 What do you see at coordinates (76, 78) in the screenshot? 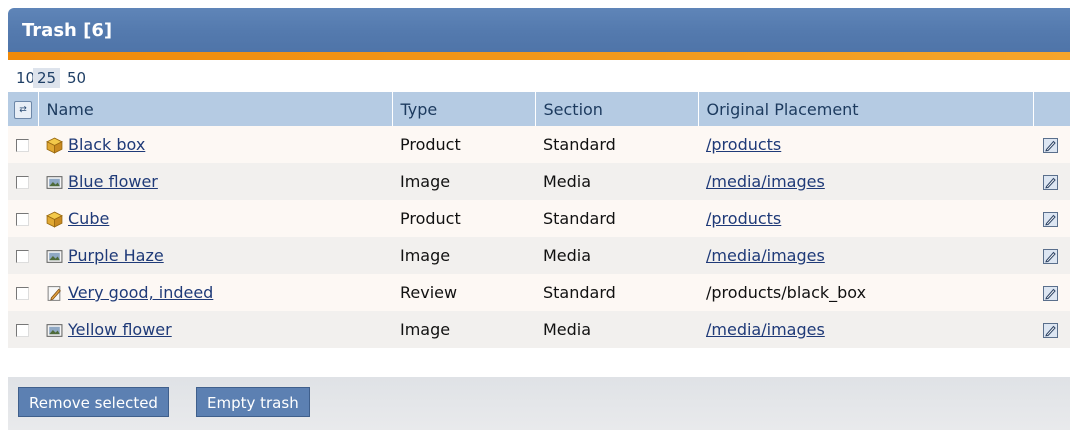
I see `limit-50-option: 50` at bounding box center [76, 78].